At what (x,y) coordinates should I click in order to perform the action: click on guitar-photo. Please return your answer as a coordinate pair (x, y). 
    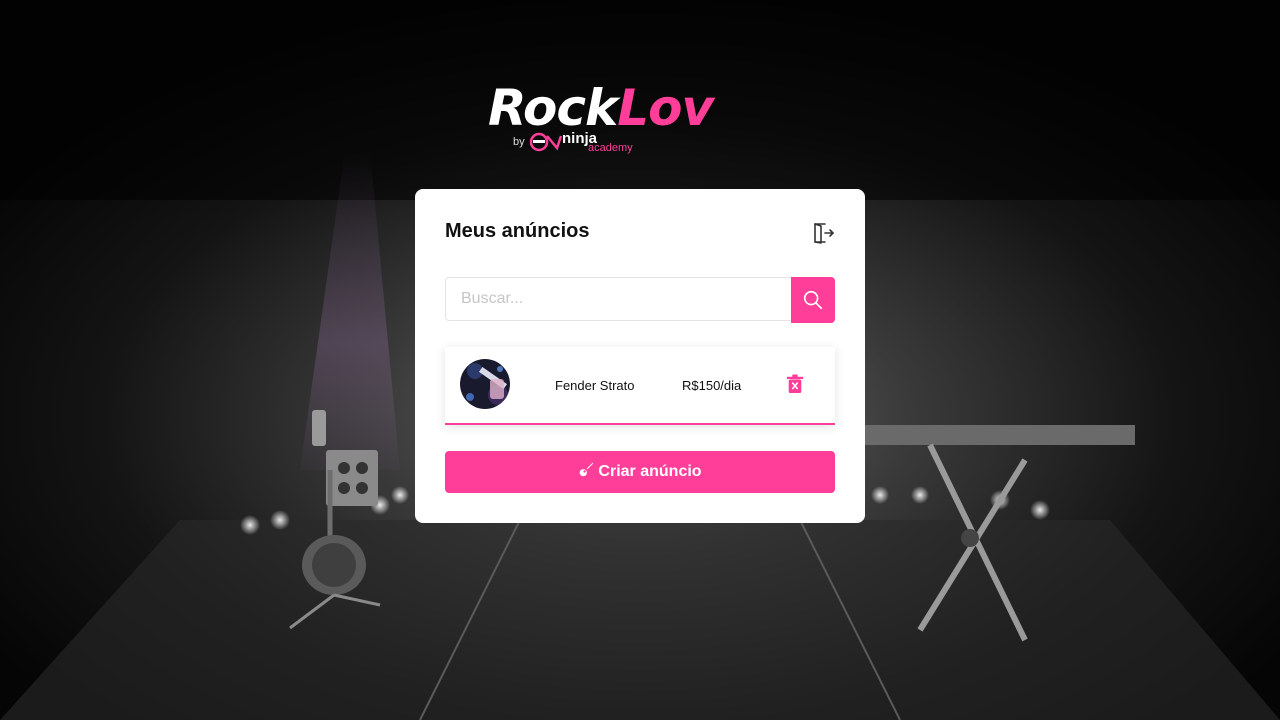
    Looking at the image, I should click on (485, 384).